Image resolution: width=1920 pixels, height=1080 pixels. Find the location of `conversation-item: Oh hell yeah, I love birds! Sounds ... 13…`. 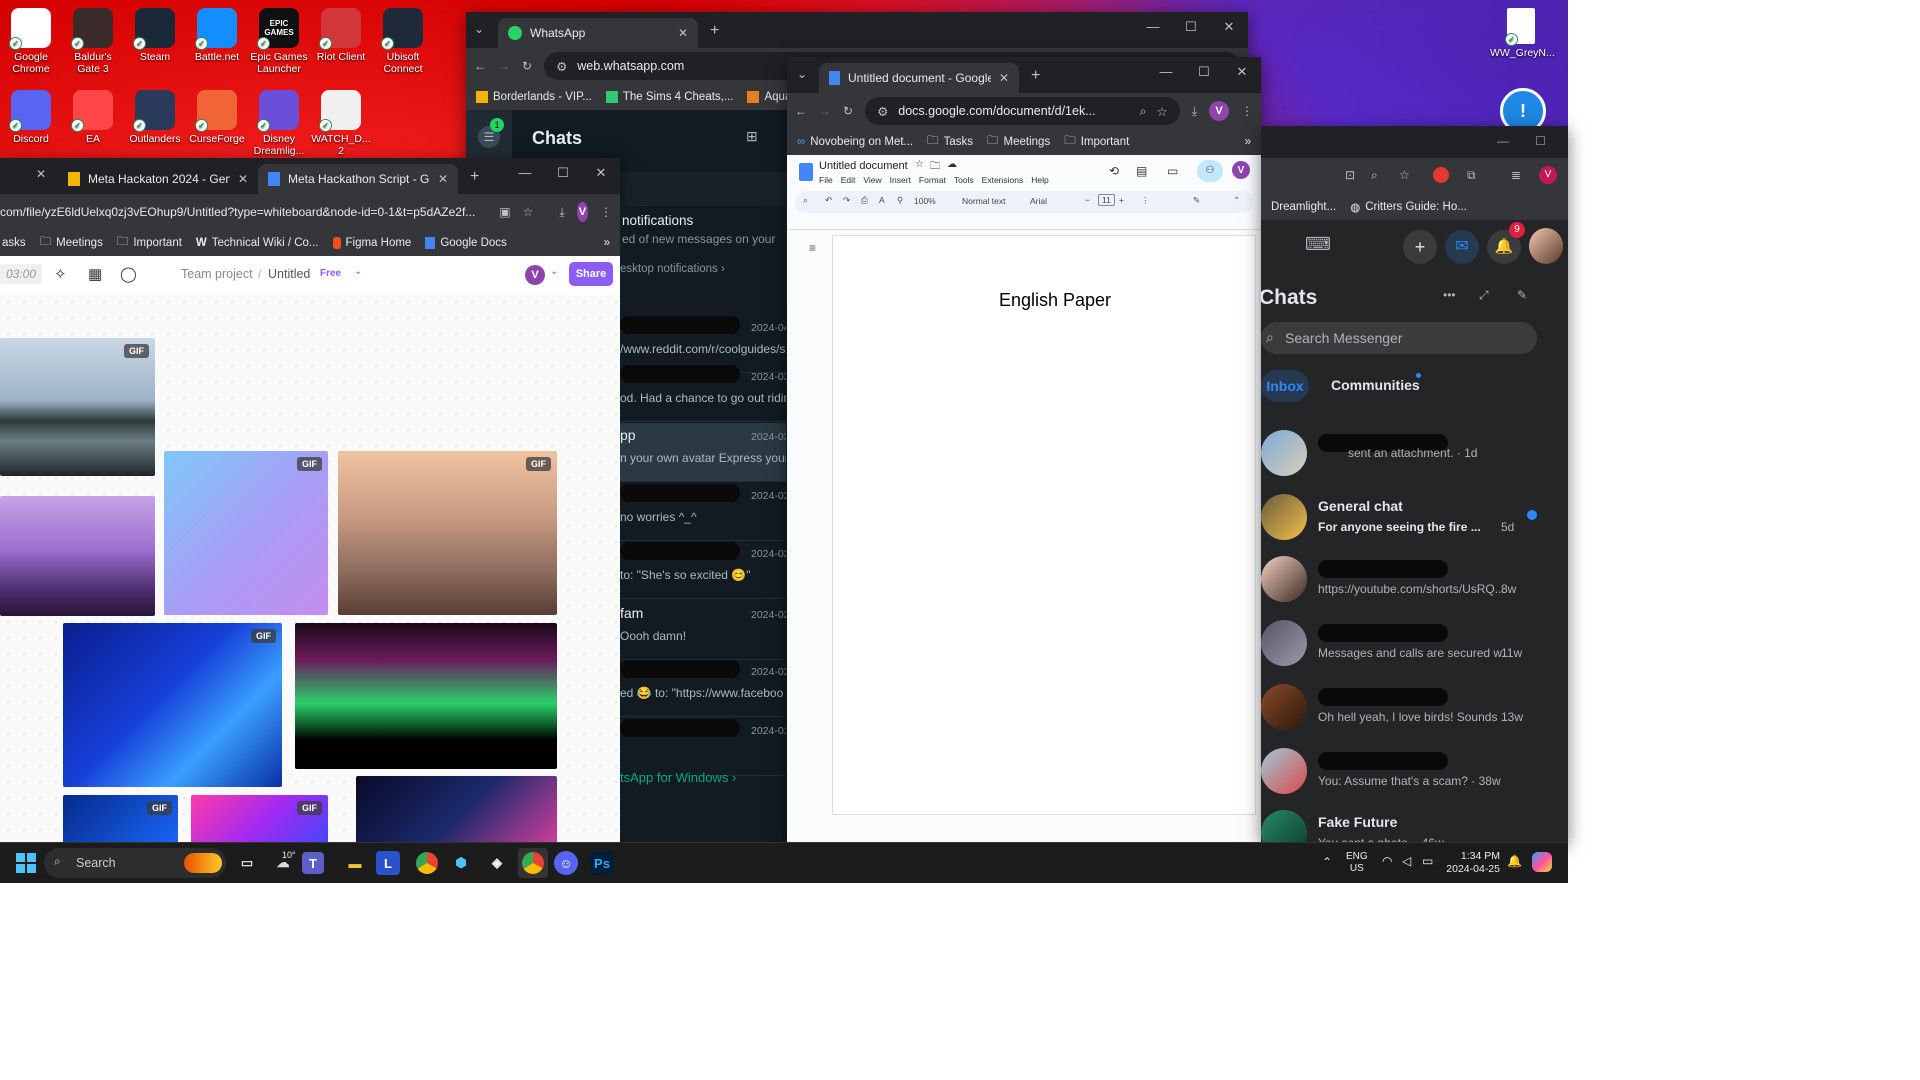

conversation-item: Oh hell yeah, I love birds! Sounds ... 13… is located at coordinates (1414, 708).